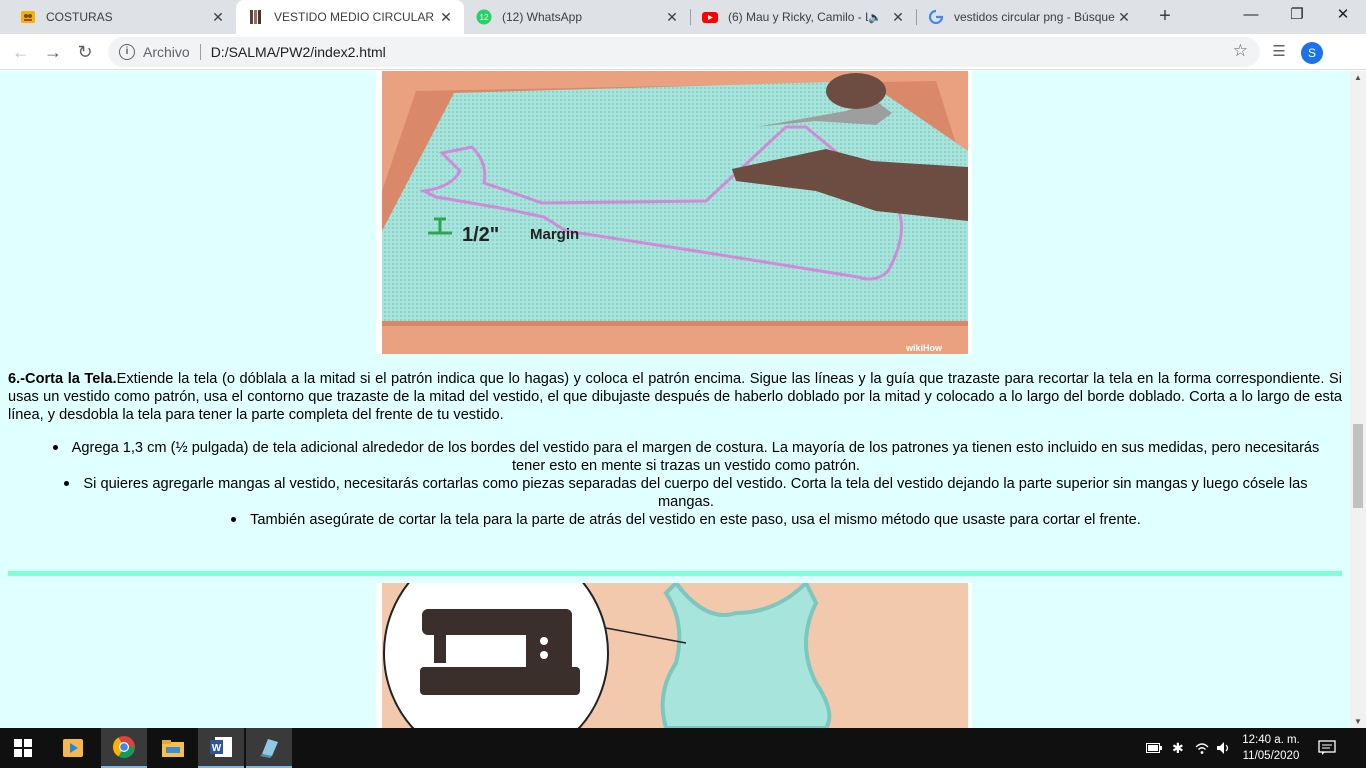 The width and height of the screenshot is (1366, 768). Describe the element at coordinates (217, 748) in the screenshot. I see `svg-text: W` at that location.